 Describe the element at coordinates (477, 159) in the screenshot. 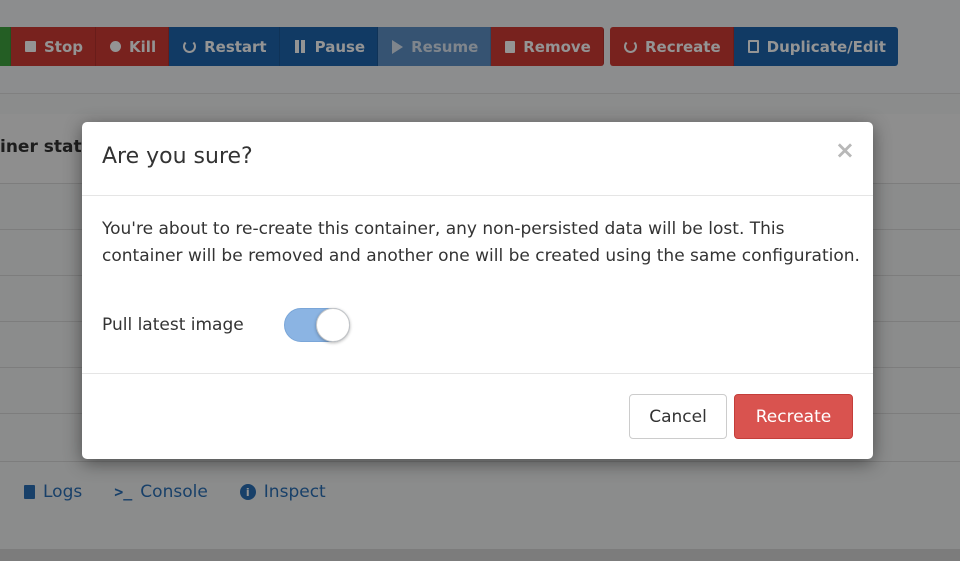

I see `dialog-header: Are you sure? ×` at that location.